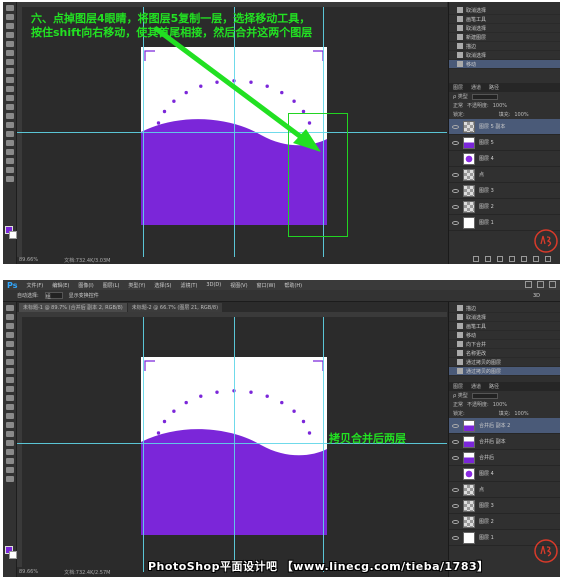  Describe the element at coordinates (213, 285) in the screenshot. I see `menu-3d: 3D(D)` at that location.